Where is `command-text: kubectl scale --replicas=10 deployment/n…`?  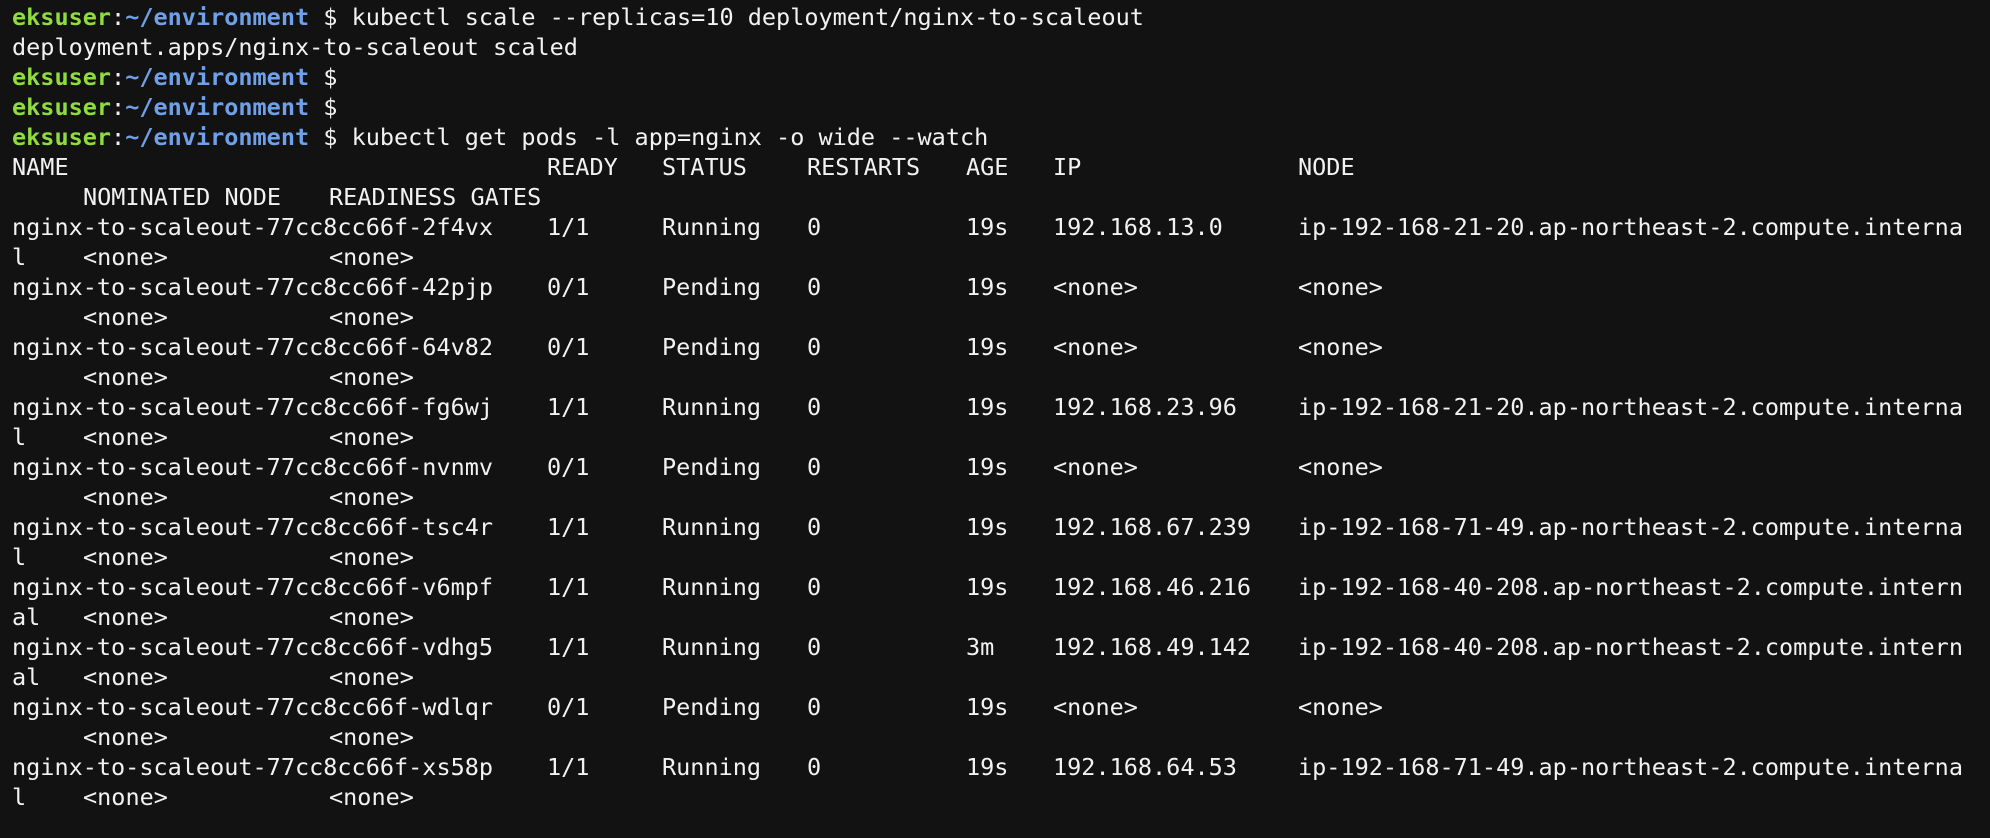
command-text: kubectl scale --replicas=10 deployment/n… is located at coordinates (747, 17).